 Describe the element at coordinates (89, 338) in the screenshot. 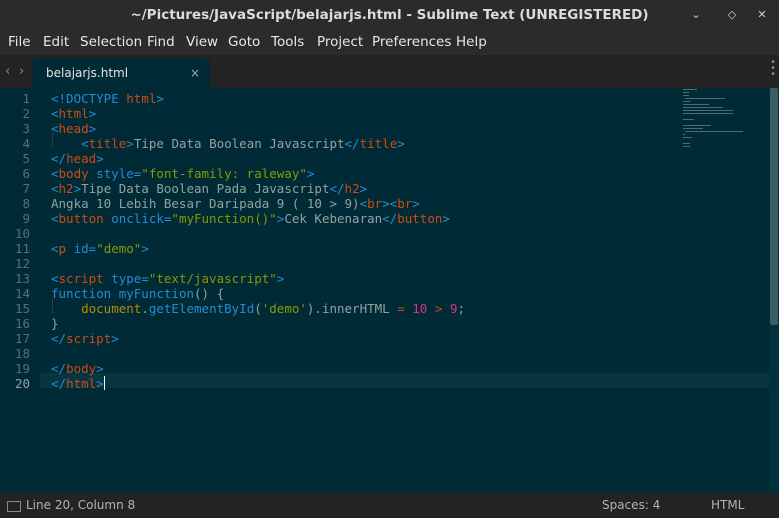

I see `code-token: script` at that location.